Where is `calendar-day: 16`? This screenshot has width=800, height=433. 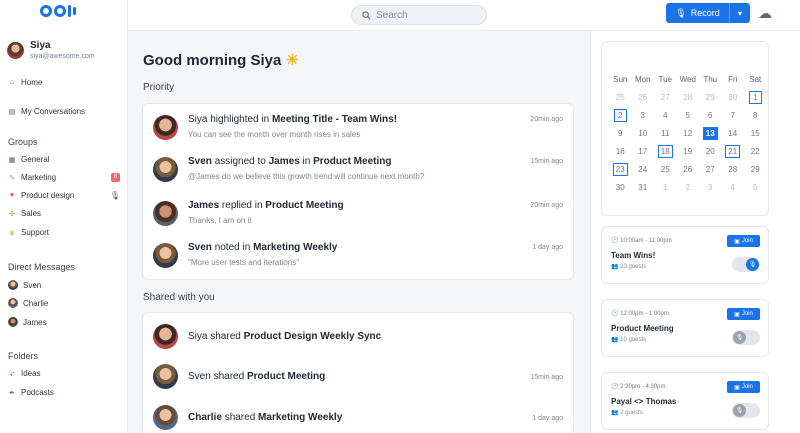 calendar-day: 16 is located at coordinates (620, 151).